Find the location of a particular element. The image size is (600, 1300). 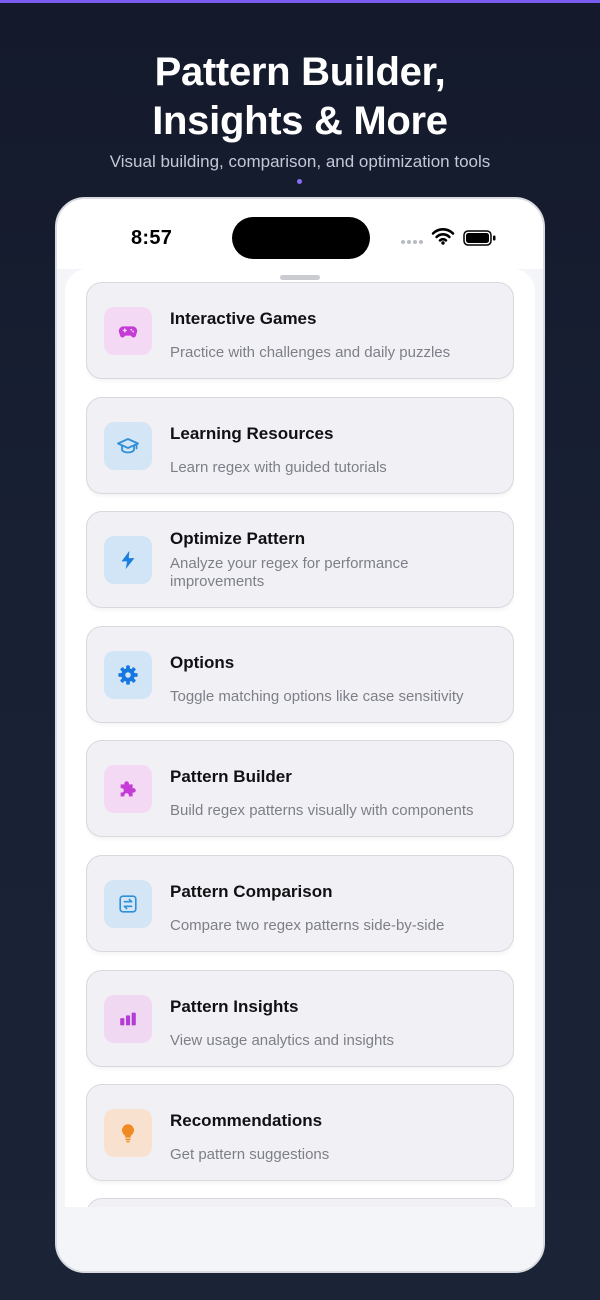

lightbulb-icon is located at coordinates (128, 1133).